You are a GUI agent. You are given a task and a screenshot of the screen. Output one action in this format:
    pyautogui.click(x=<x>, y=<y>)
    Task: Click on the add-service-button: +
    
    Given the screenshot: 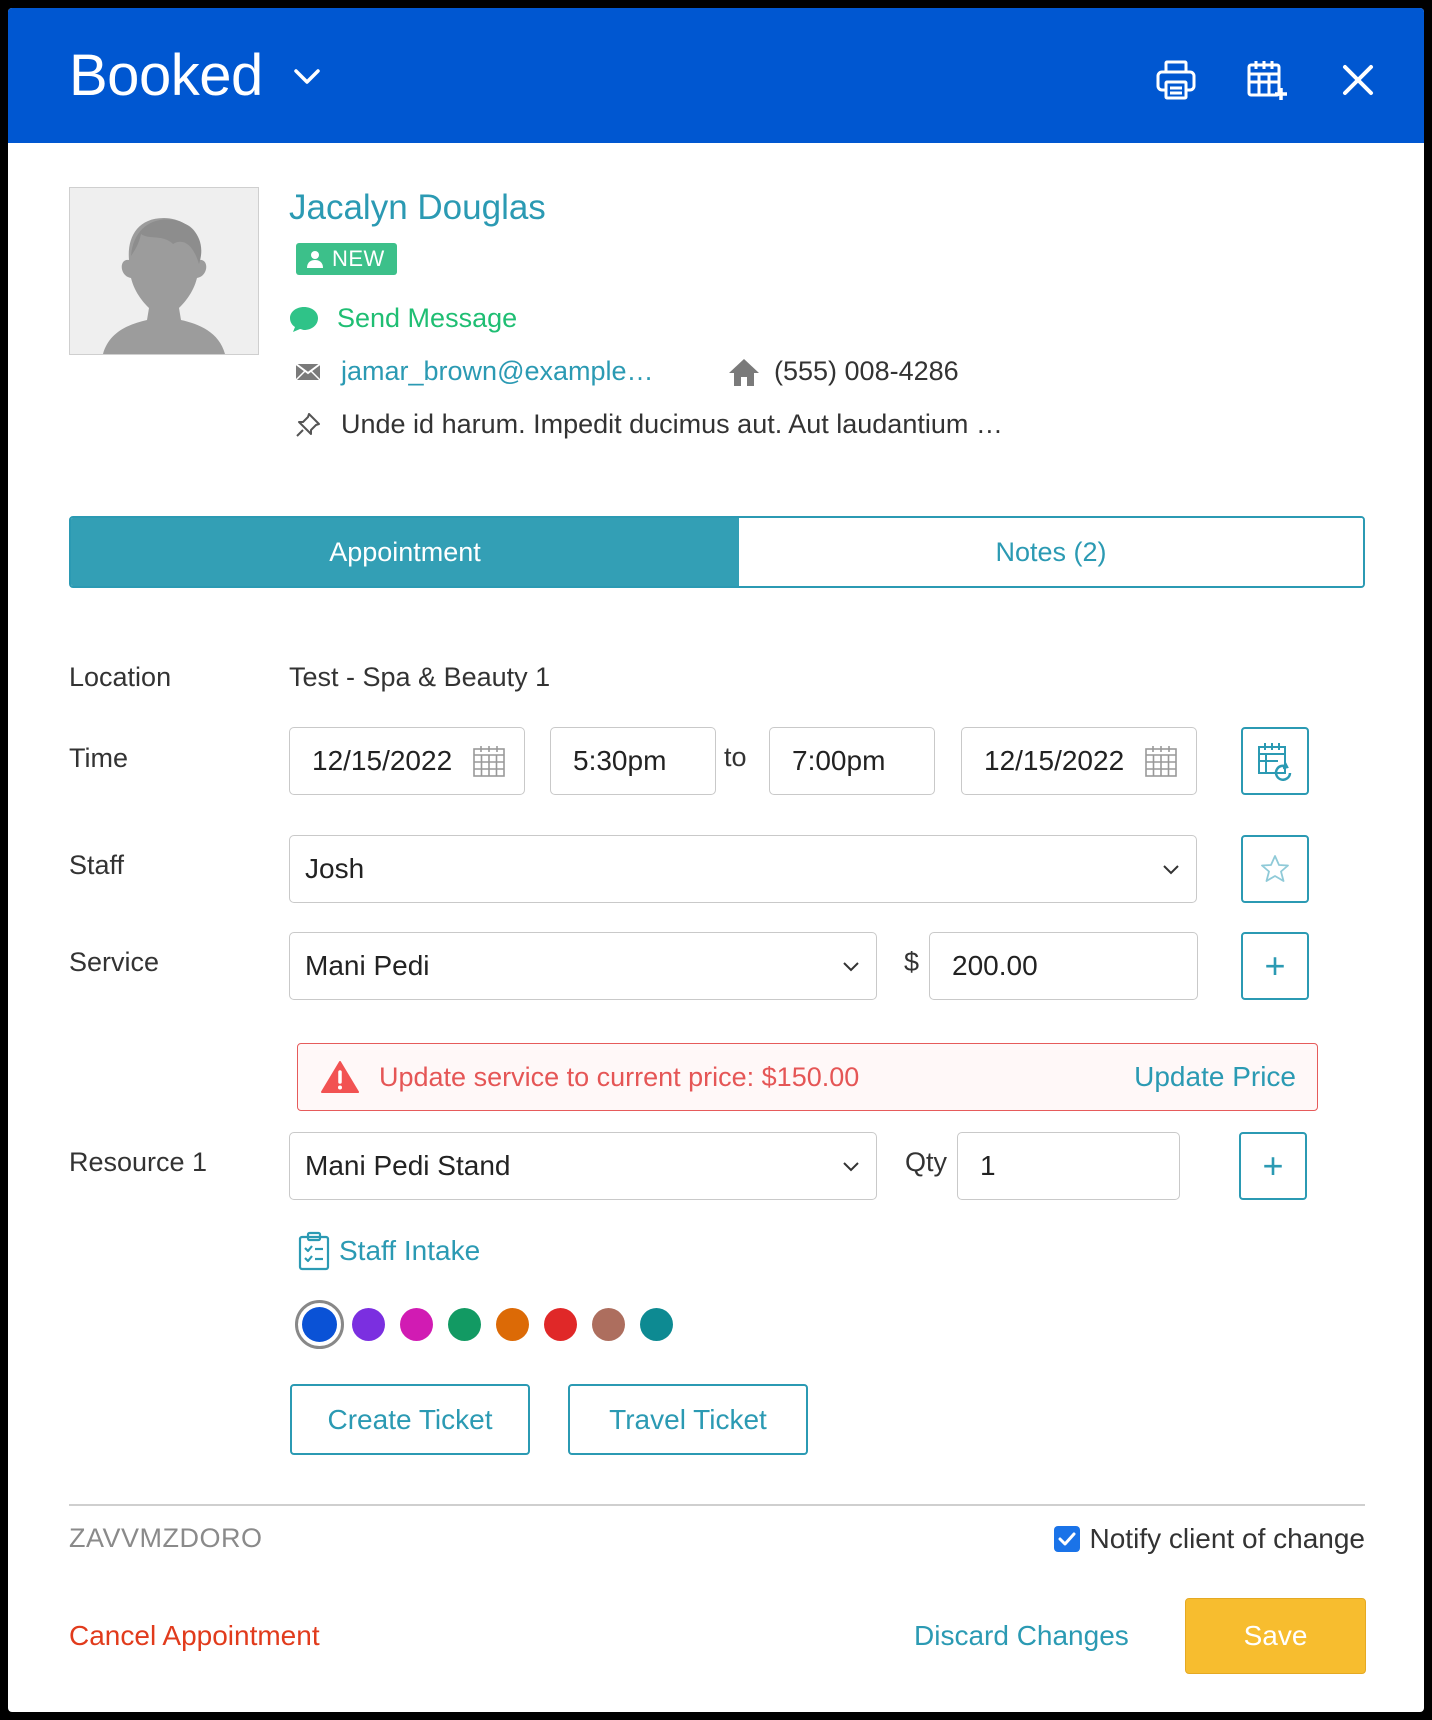 What is the action you would take?
    pyautogui.click(x=1275, y=966)
    